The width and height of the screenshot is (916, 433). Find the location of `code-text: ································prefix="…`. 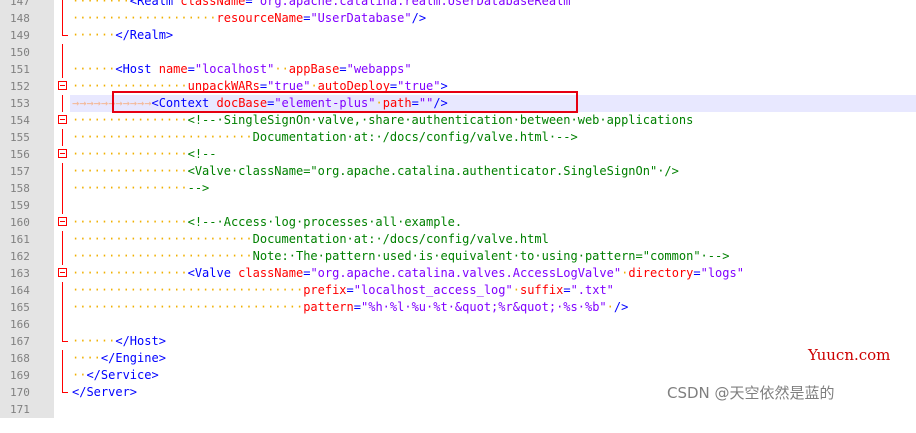

code-text: ································prefix="… is located at coordinates (343, 290).